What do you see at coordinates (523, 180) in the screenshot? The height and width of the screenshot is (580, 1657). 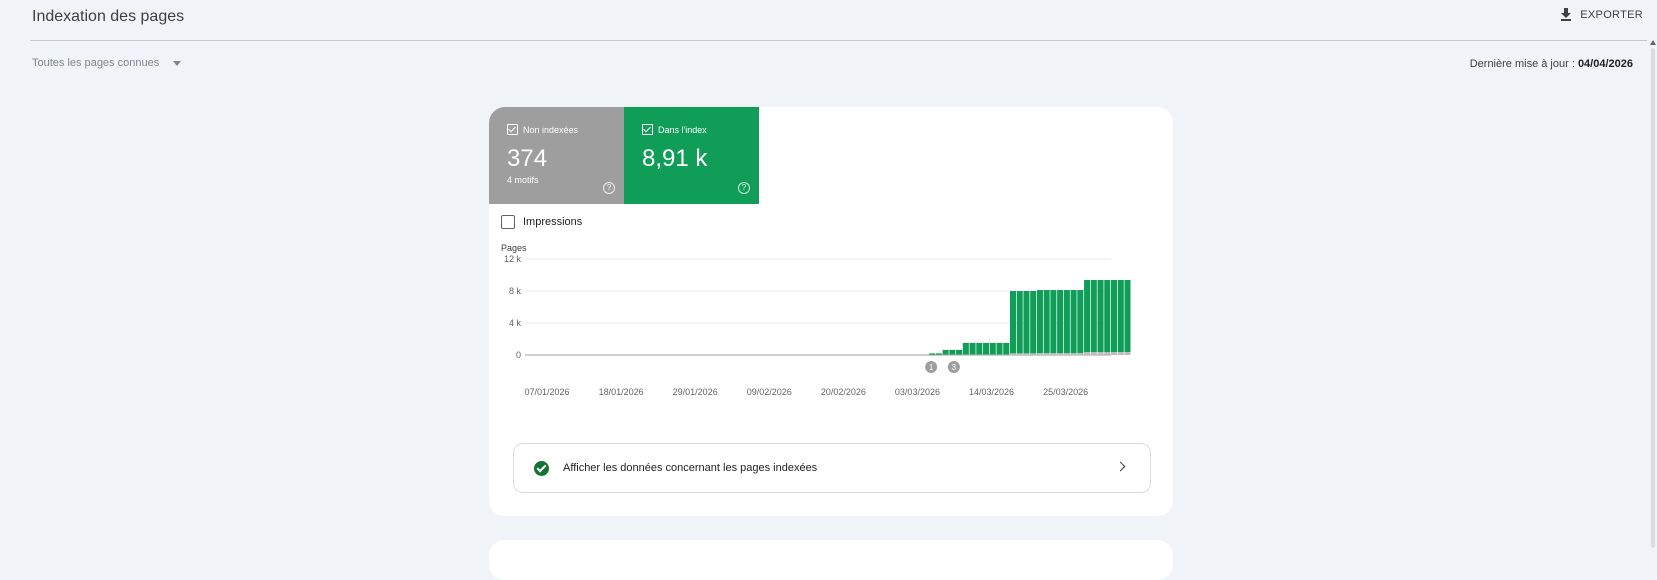 I see `tile-non-indexed-sub: 4 motifs` at bounding box center [523, 180].